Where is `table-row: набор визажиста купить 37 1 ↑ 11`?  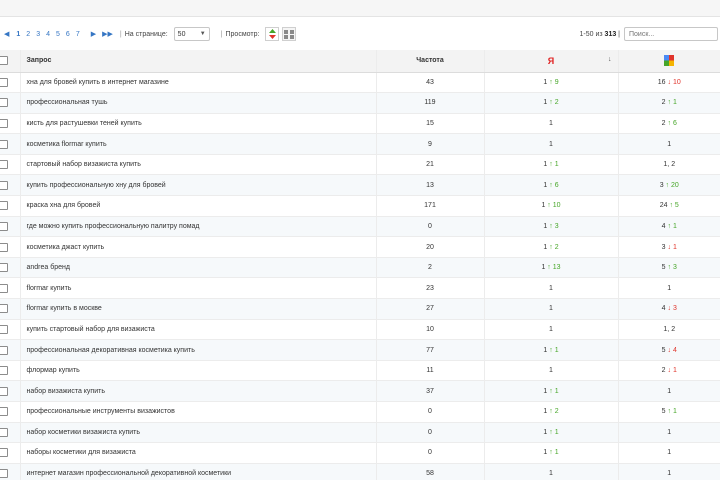 table-row: набор визажиста купить 37 1 ↑ 11 is located at coordinates (360, 391).